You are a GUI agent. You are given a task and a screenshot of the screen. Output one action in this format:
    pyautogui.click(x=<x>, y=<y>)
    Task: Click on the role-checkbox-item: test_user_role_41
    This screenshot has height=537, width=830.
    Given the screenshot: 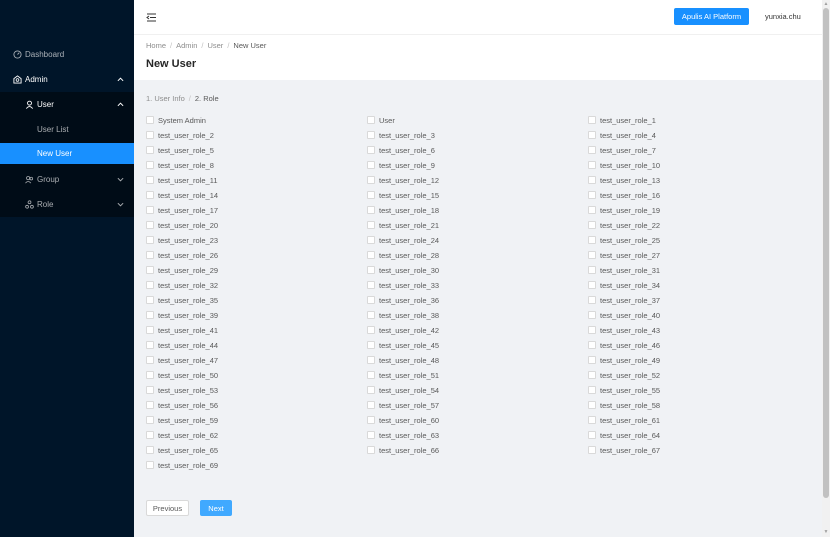 What is the action you would take?
    pyautogui.click(x=182, y=330)
    